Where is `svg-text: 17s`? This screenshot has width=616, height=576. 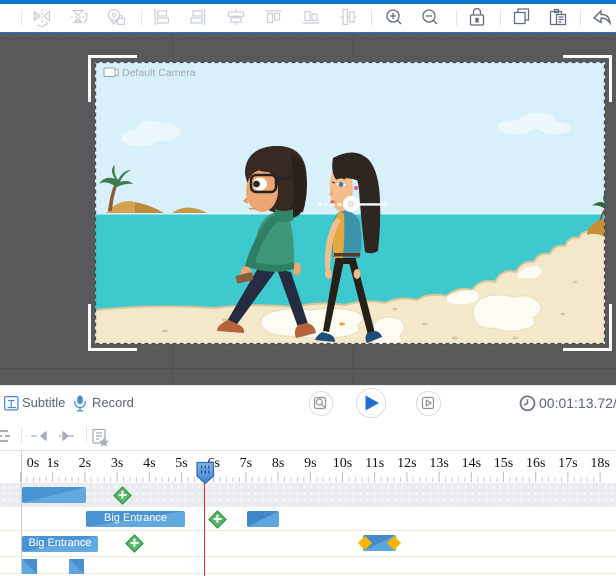 svg-text: 17s is located at coordinates (567, 463).